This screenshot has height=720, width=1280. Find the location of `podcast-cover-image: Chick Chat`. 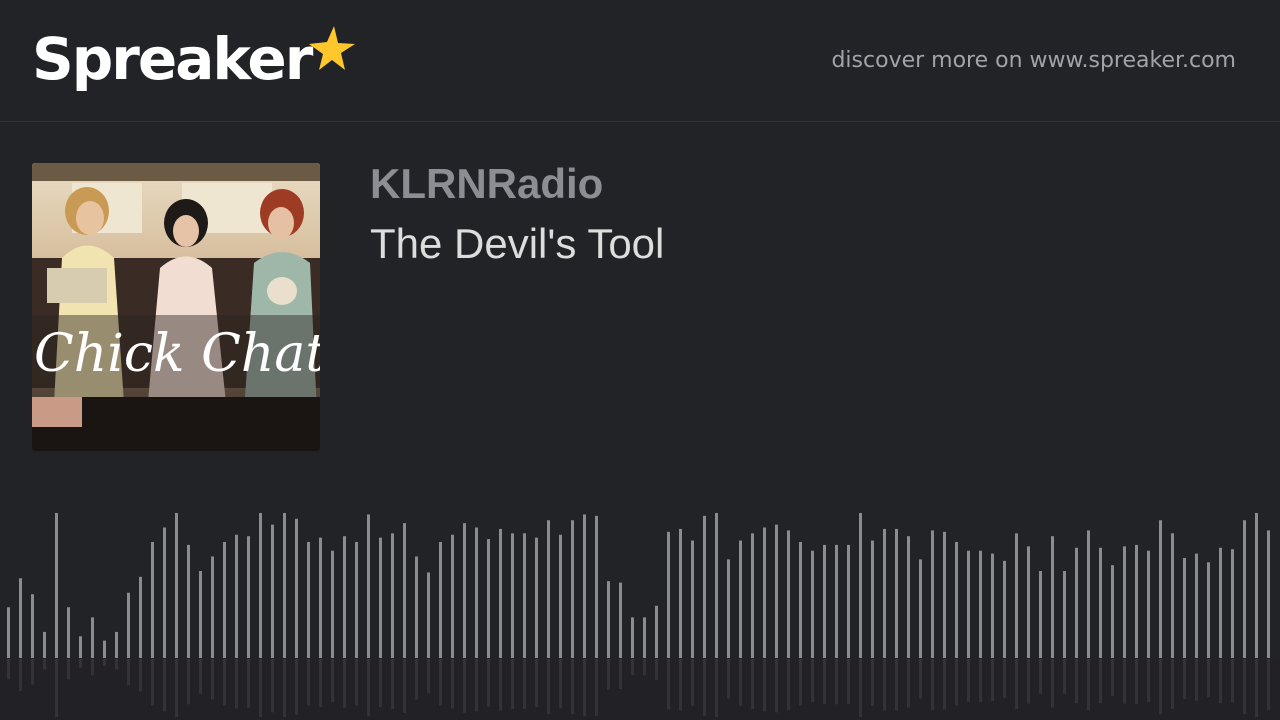

podcast-cover-image: Chick Chat is located at coordinates (176, 307).